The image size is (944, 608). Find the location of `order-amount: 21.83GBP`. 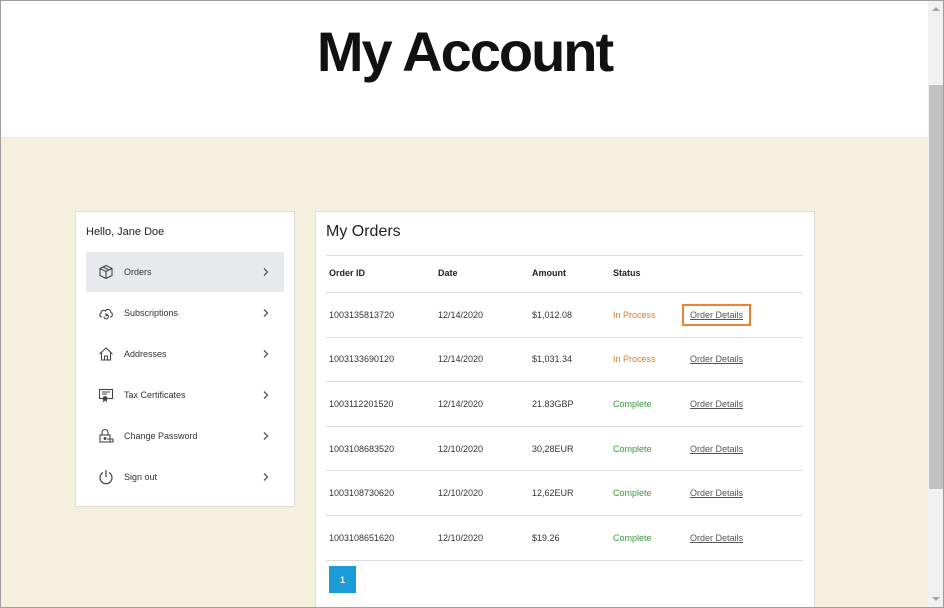

order-amount: 21.83GBP is located at coordinates (553, 403).